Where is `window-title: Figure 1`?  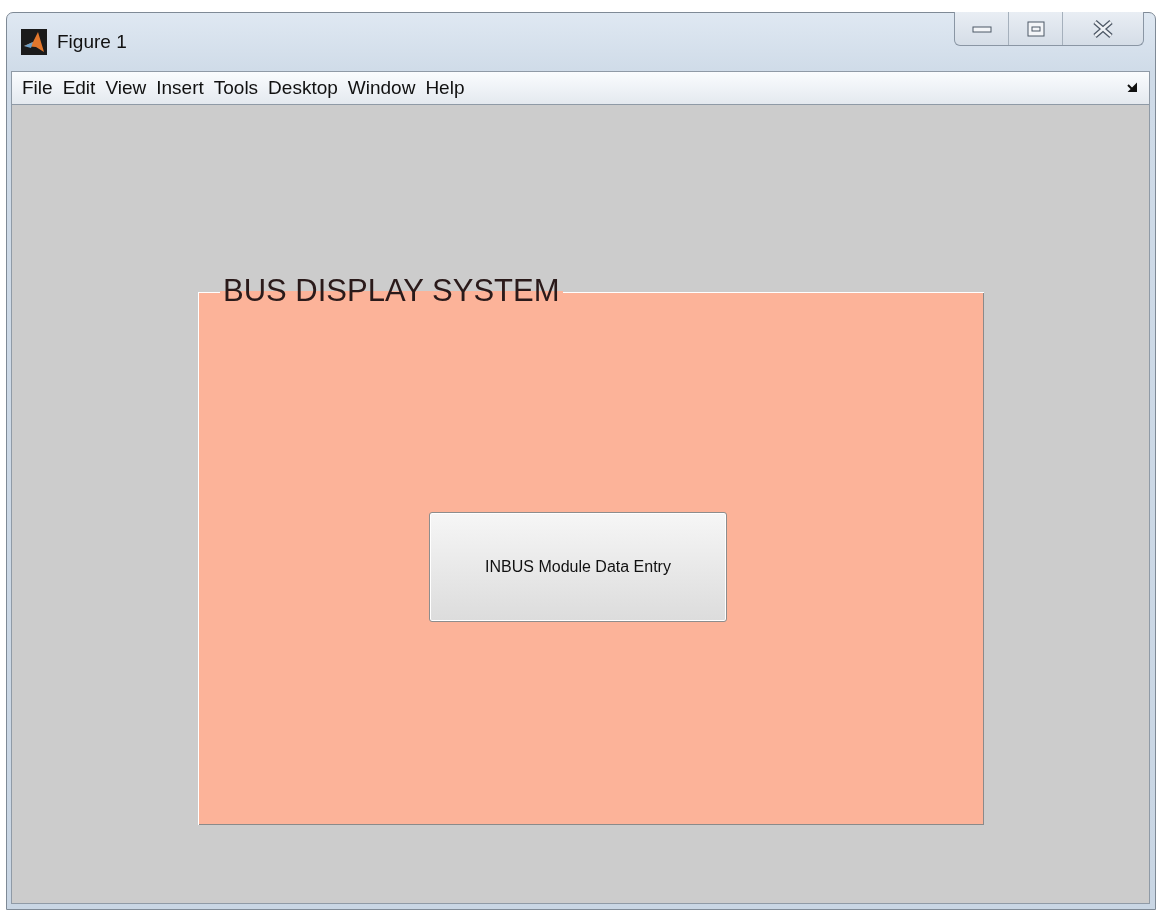 window-title: Figure 1 is located at coordinates (92, 42).